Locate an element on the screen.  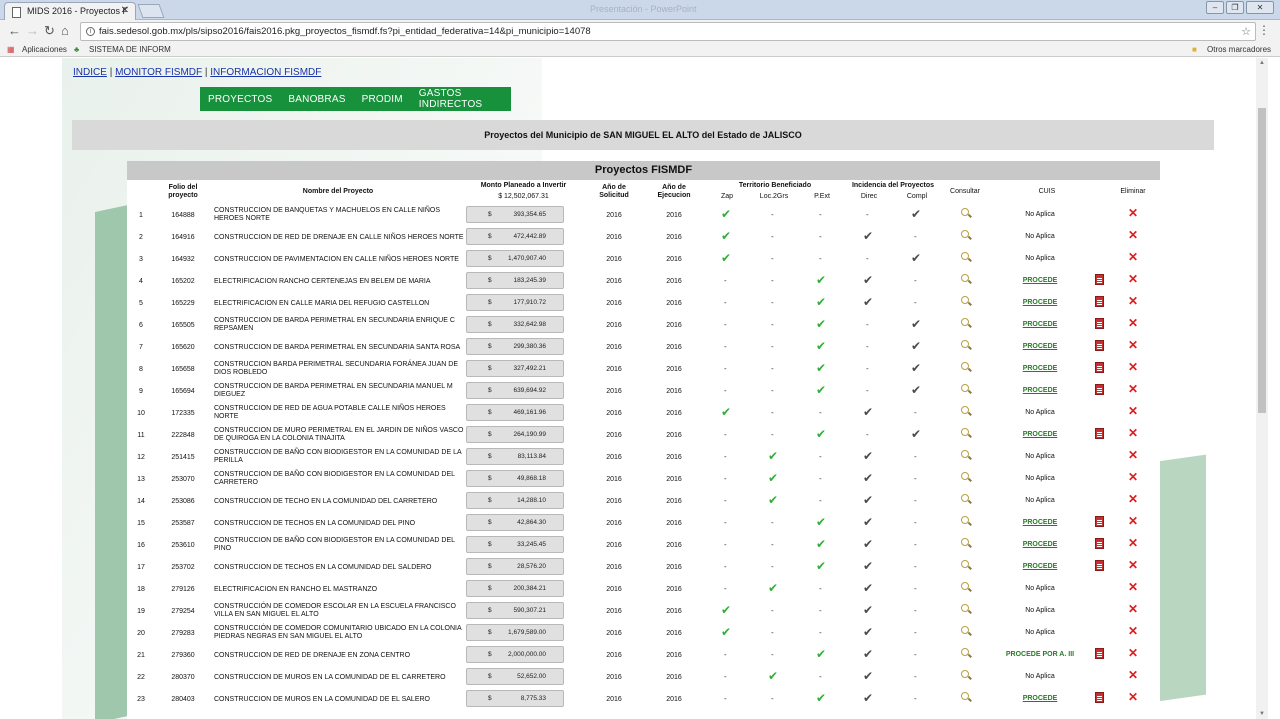
back-arrow-icon: ← is located at coordinates (14, 31).